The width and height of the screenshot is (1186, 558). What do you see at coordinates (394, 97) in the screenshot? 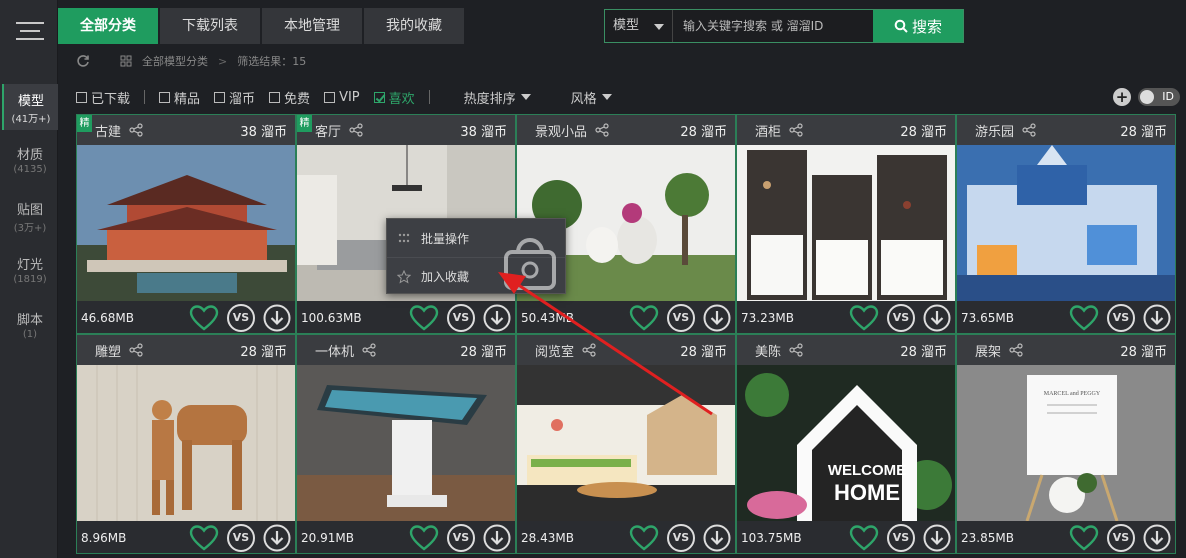
I see `filter-liked: 喜欢` at bounding box center [394, 97].